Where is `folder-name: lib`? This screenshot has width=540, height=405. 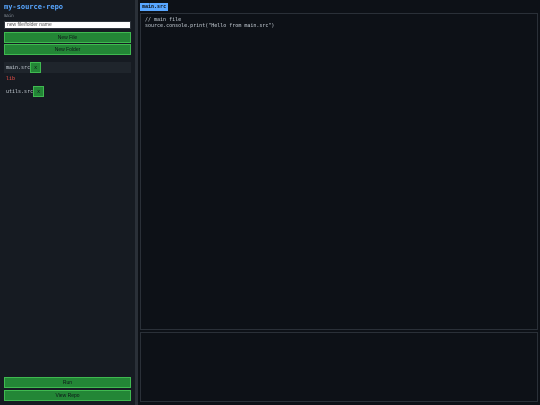 folder-name: lib is located at coordinates (11, 78).